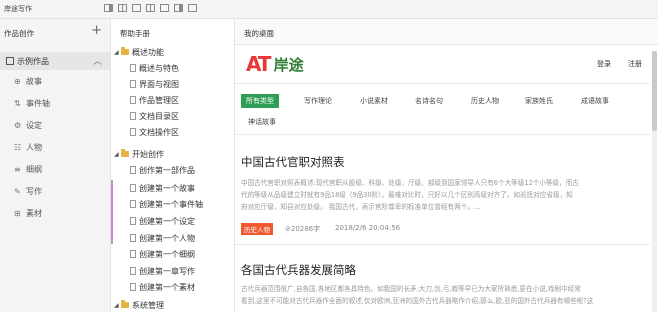 The height and width of the screenshot is (313, 658). What do you see at coordinates (148, 305) in the screenshot?
I see `tree-label: 系统管理` at bounding box center [148, 305].